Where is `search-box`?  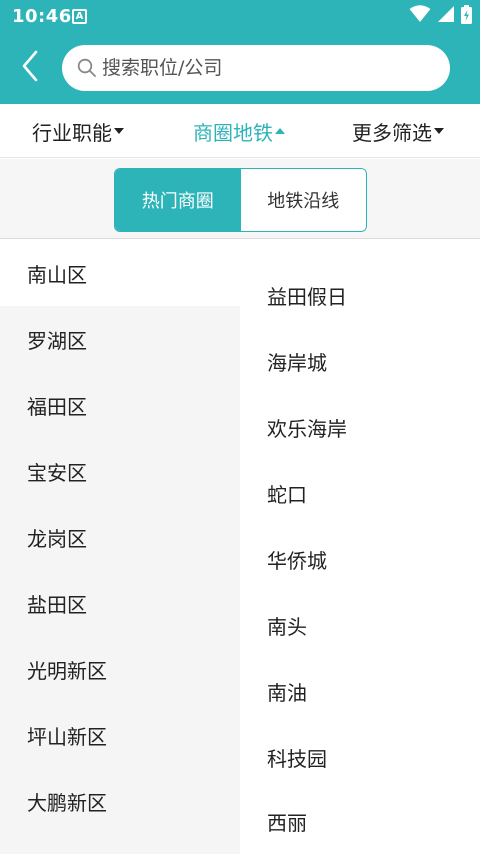 search-box is located at coordinates (256, 68).